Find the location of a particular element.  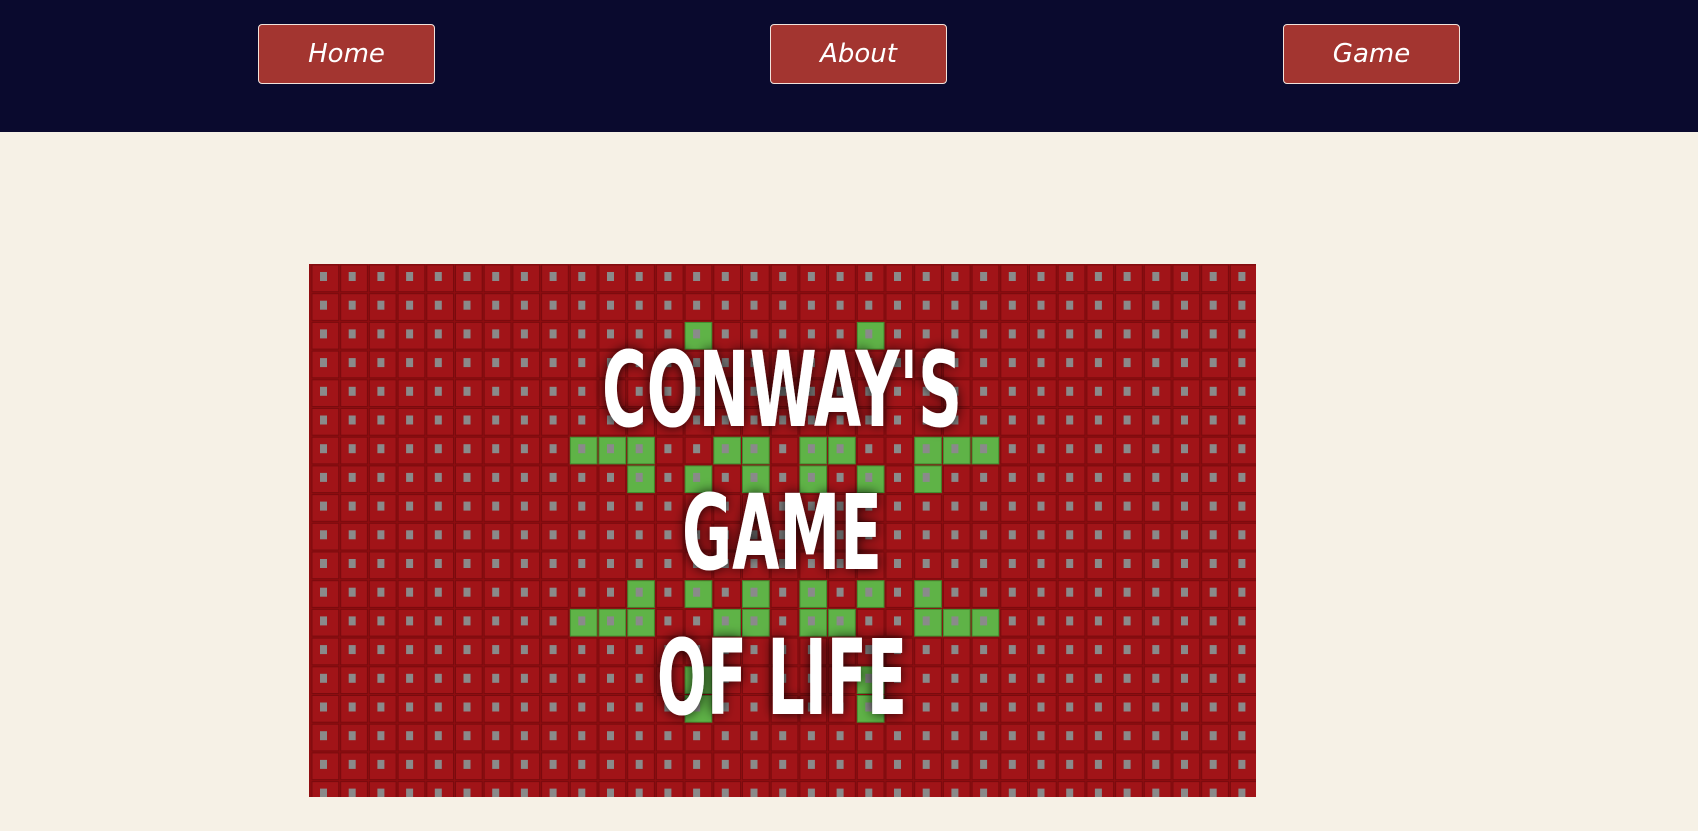

about-button: About is located at coordinates (858, 54).